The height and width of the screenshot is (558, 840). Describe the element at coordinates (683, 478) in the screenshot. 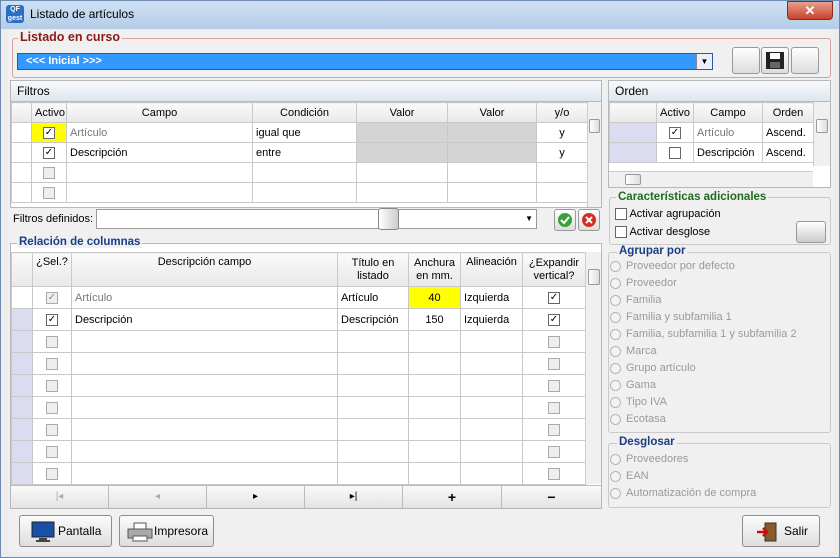

I see `radio-option: EAN` at that location.